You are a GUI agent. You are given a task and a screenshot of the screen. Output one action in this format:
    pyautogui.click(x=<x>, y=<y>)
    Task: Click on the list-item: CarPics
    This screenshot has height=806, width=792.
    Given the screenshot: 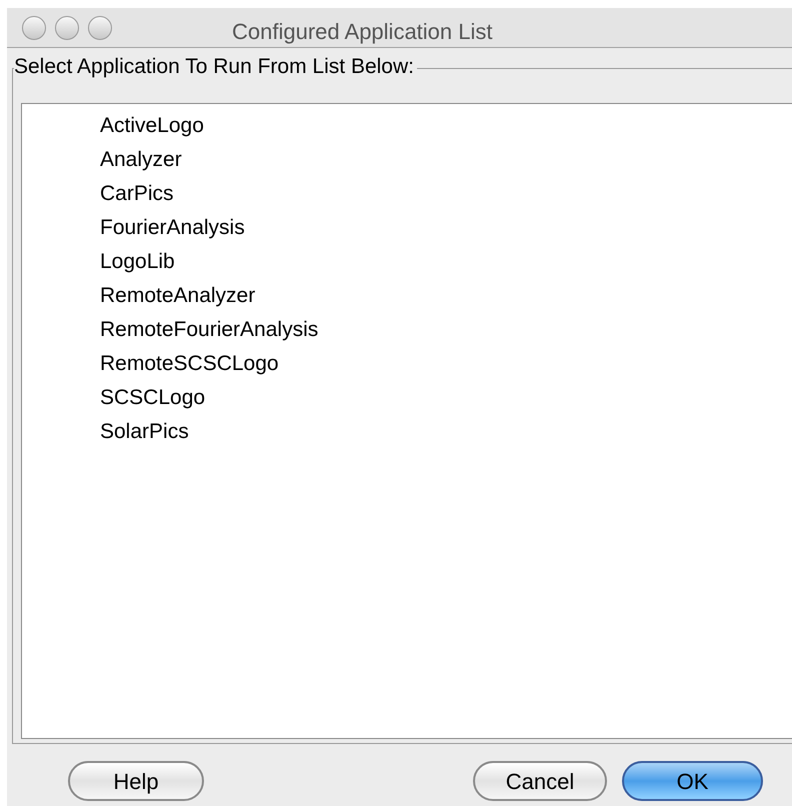 What is the action you would take?
    pyautogui.click(x=407, y=194)
    